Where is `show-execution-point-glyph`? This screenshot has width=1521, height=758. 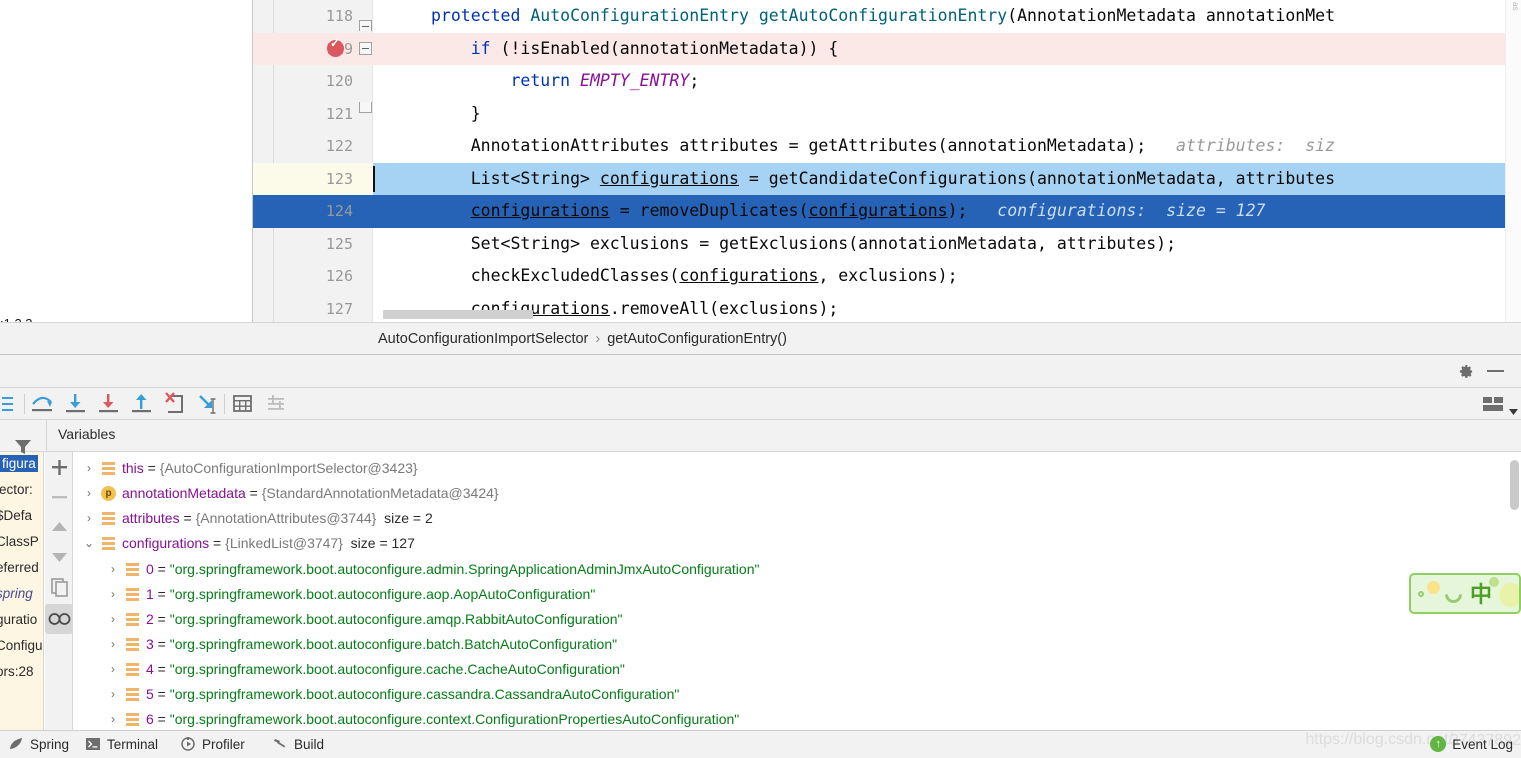
show-execution-point-glyph is located at coordinates (7, 404).